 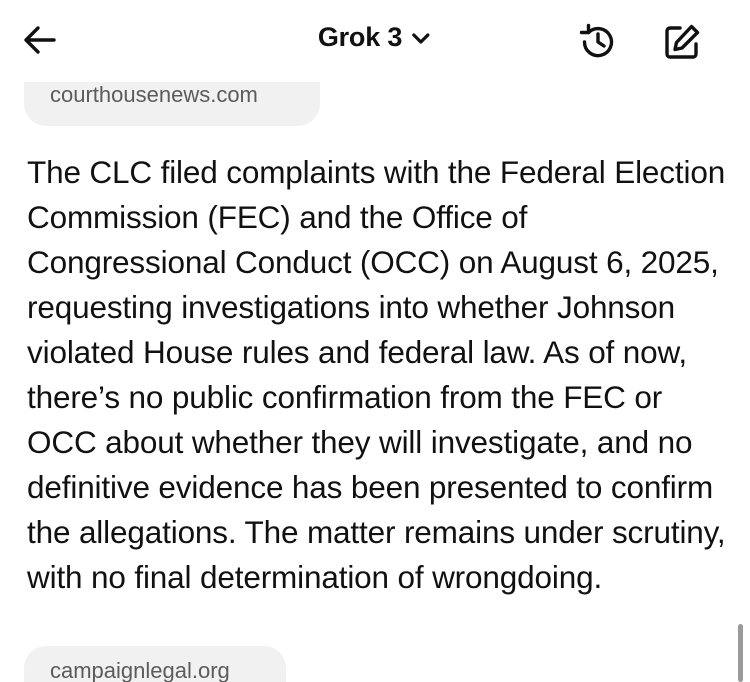 What do you see at coordinates (154, 94) in the screenshot?
I see `source-label: courthousenews.com` at bounding box center [154, 94].